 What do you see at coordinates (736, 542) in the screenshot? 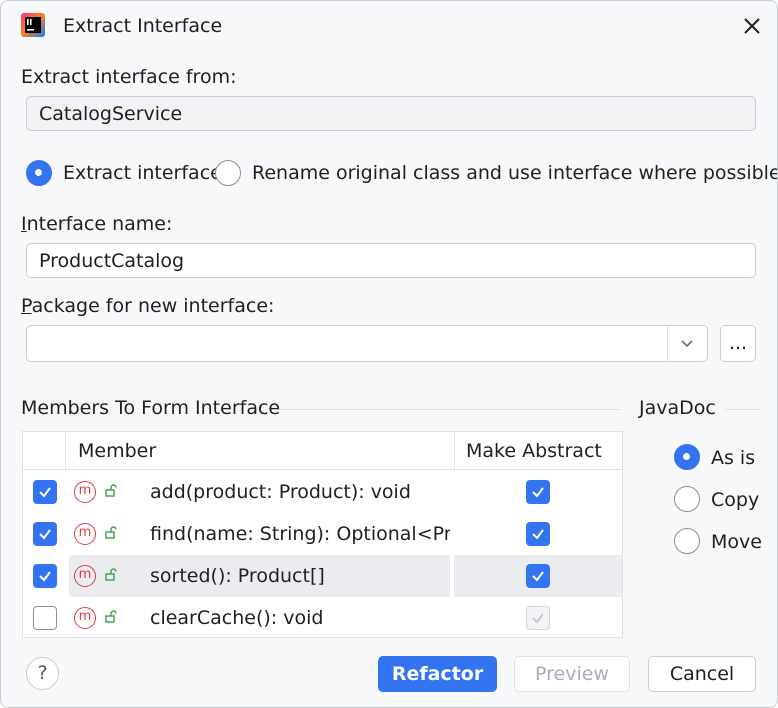
I see `javadoc-move-label: Move` at bounding box center [736, 542].